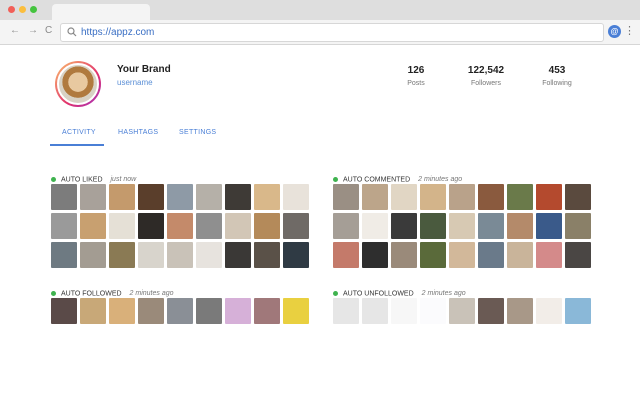 The height and width of the screenshot is (400, 640). Describe the element at coordinates (332, 32) in the screenshot. I see `address-bar: https://appz.com` at that location.